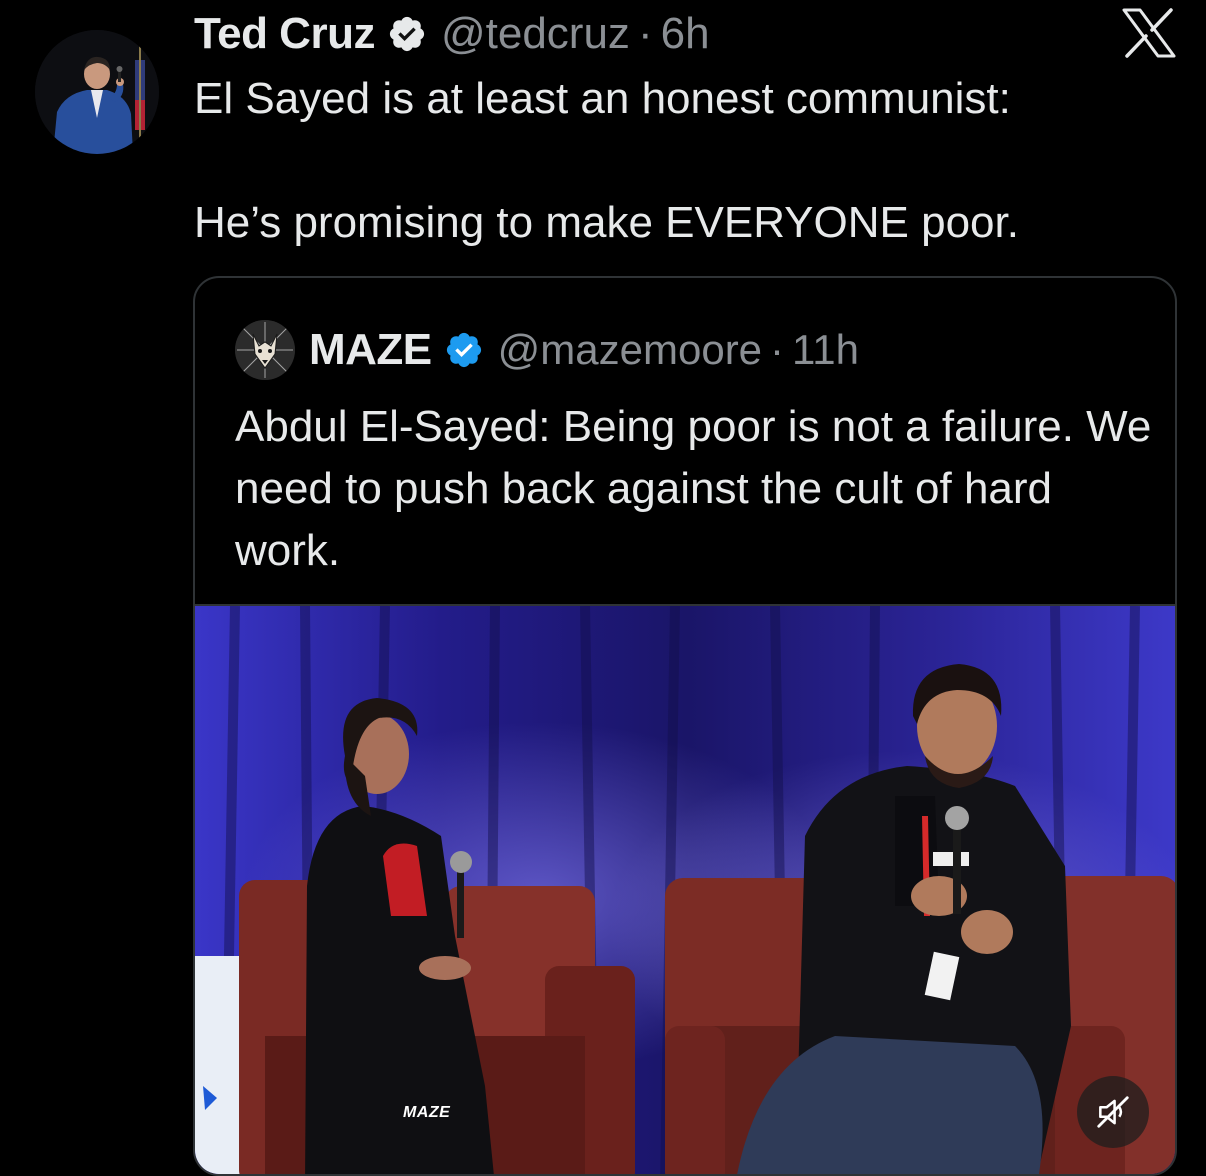 The height and width of the screenshot is (1176, 1206). I want to click on mute-icon, so click(1113, 1112).